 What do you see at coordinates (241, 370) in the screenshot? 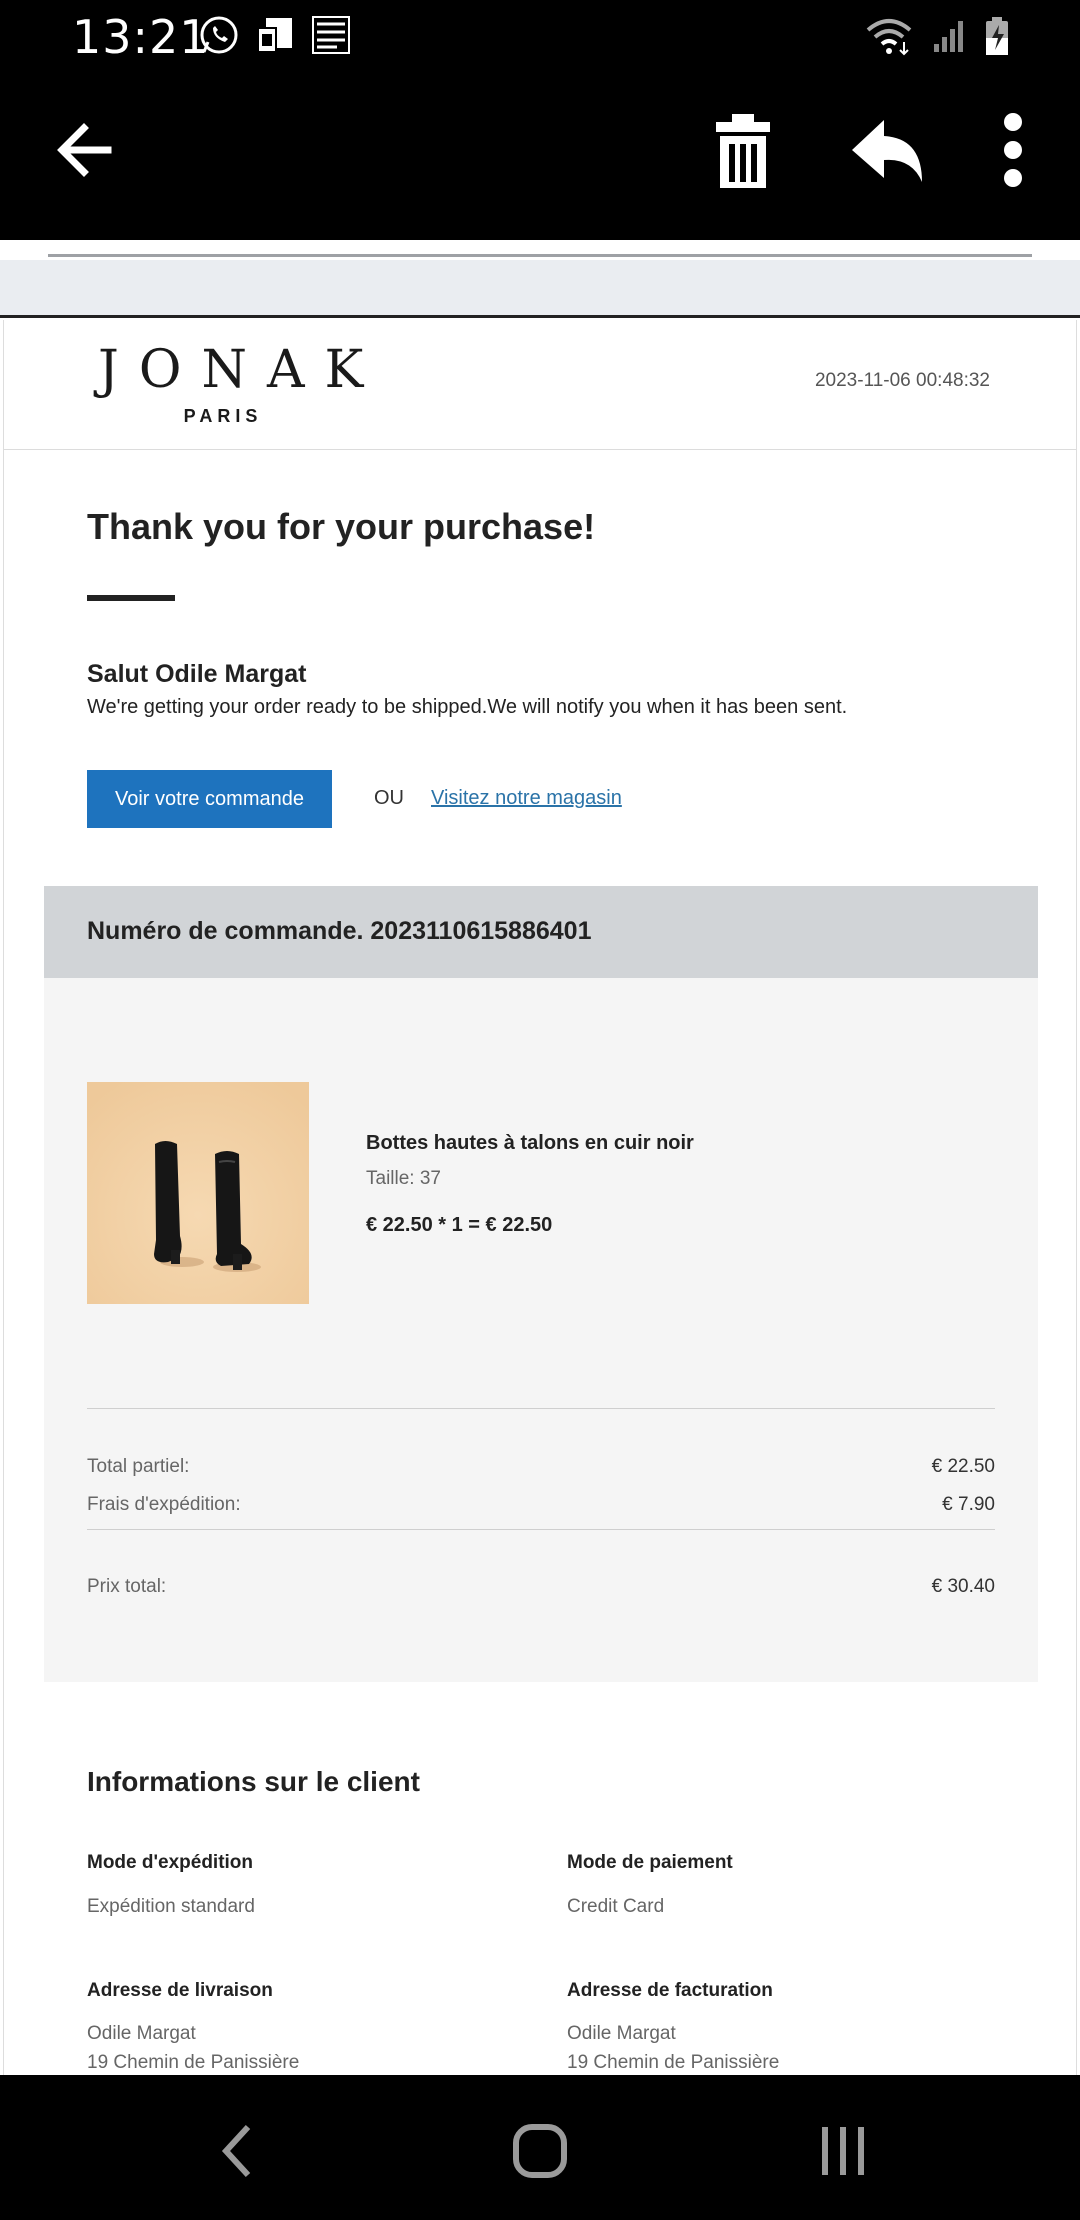
I see `brand-name: JONAK` at bounding box center [241, 370].